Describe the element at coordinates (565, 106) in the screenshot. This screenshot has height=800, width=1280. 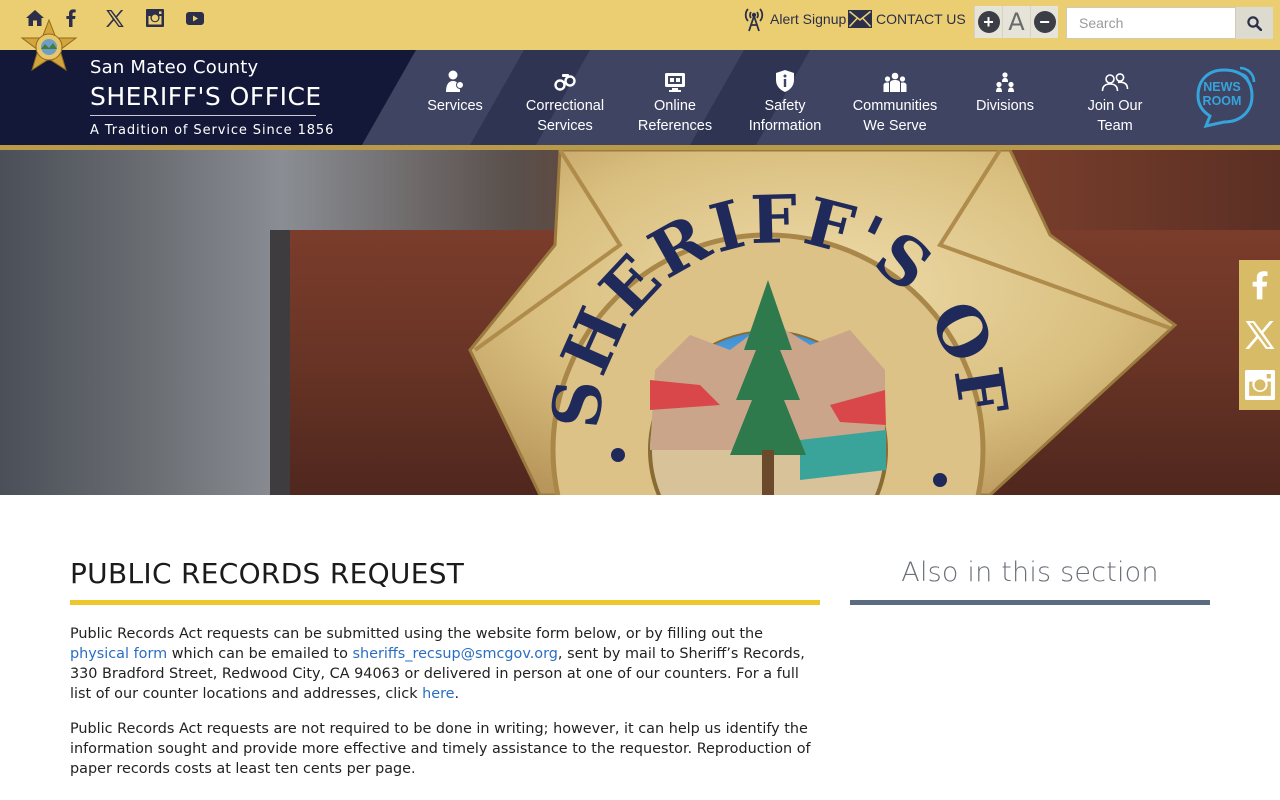
I see `nav-correctional-label-1: Correctional` at that location.